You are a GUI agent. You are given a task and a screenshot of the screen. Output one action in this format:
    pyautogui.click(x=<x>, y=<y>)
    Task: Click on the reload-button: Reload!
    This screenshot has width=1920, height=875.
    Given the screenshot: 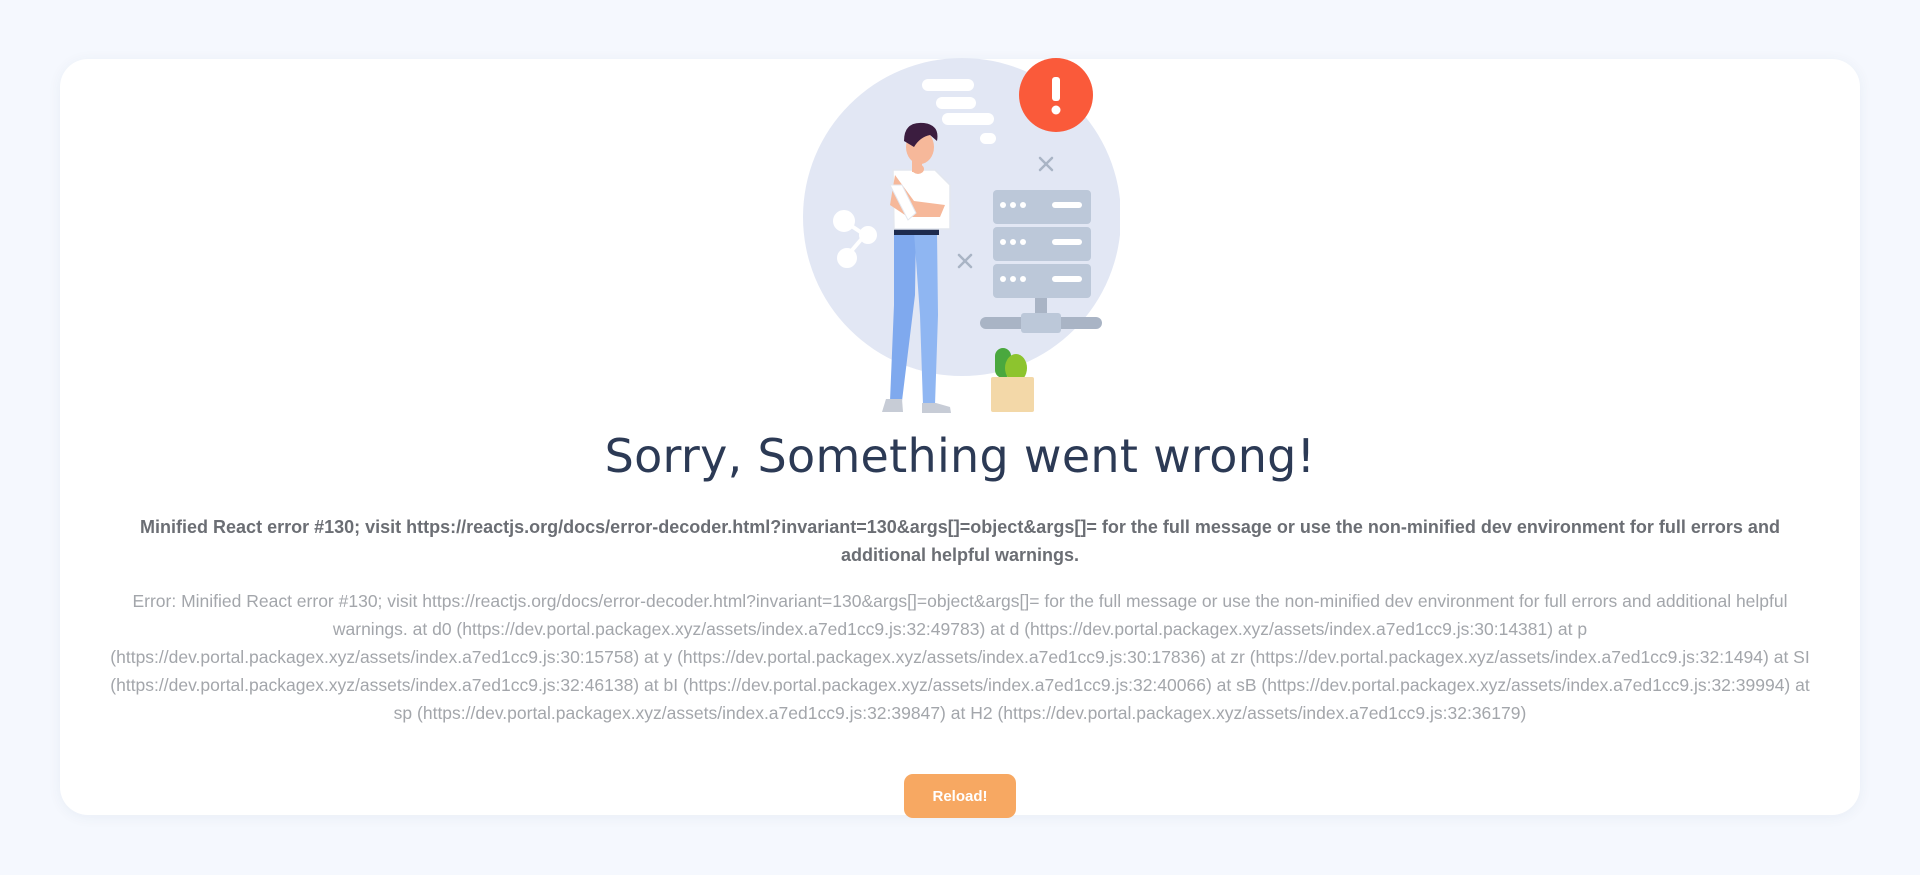 What is the action you would take?
    pyautogui.click(x=960, y=796)
    